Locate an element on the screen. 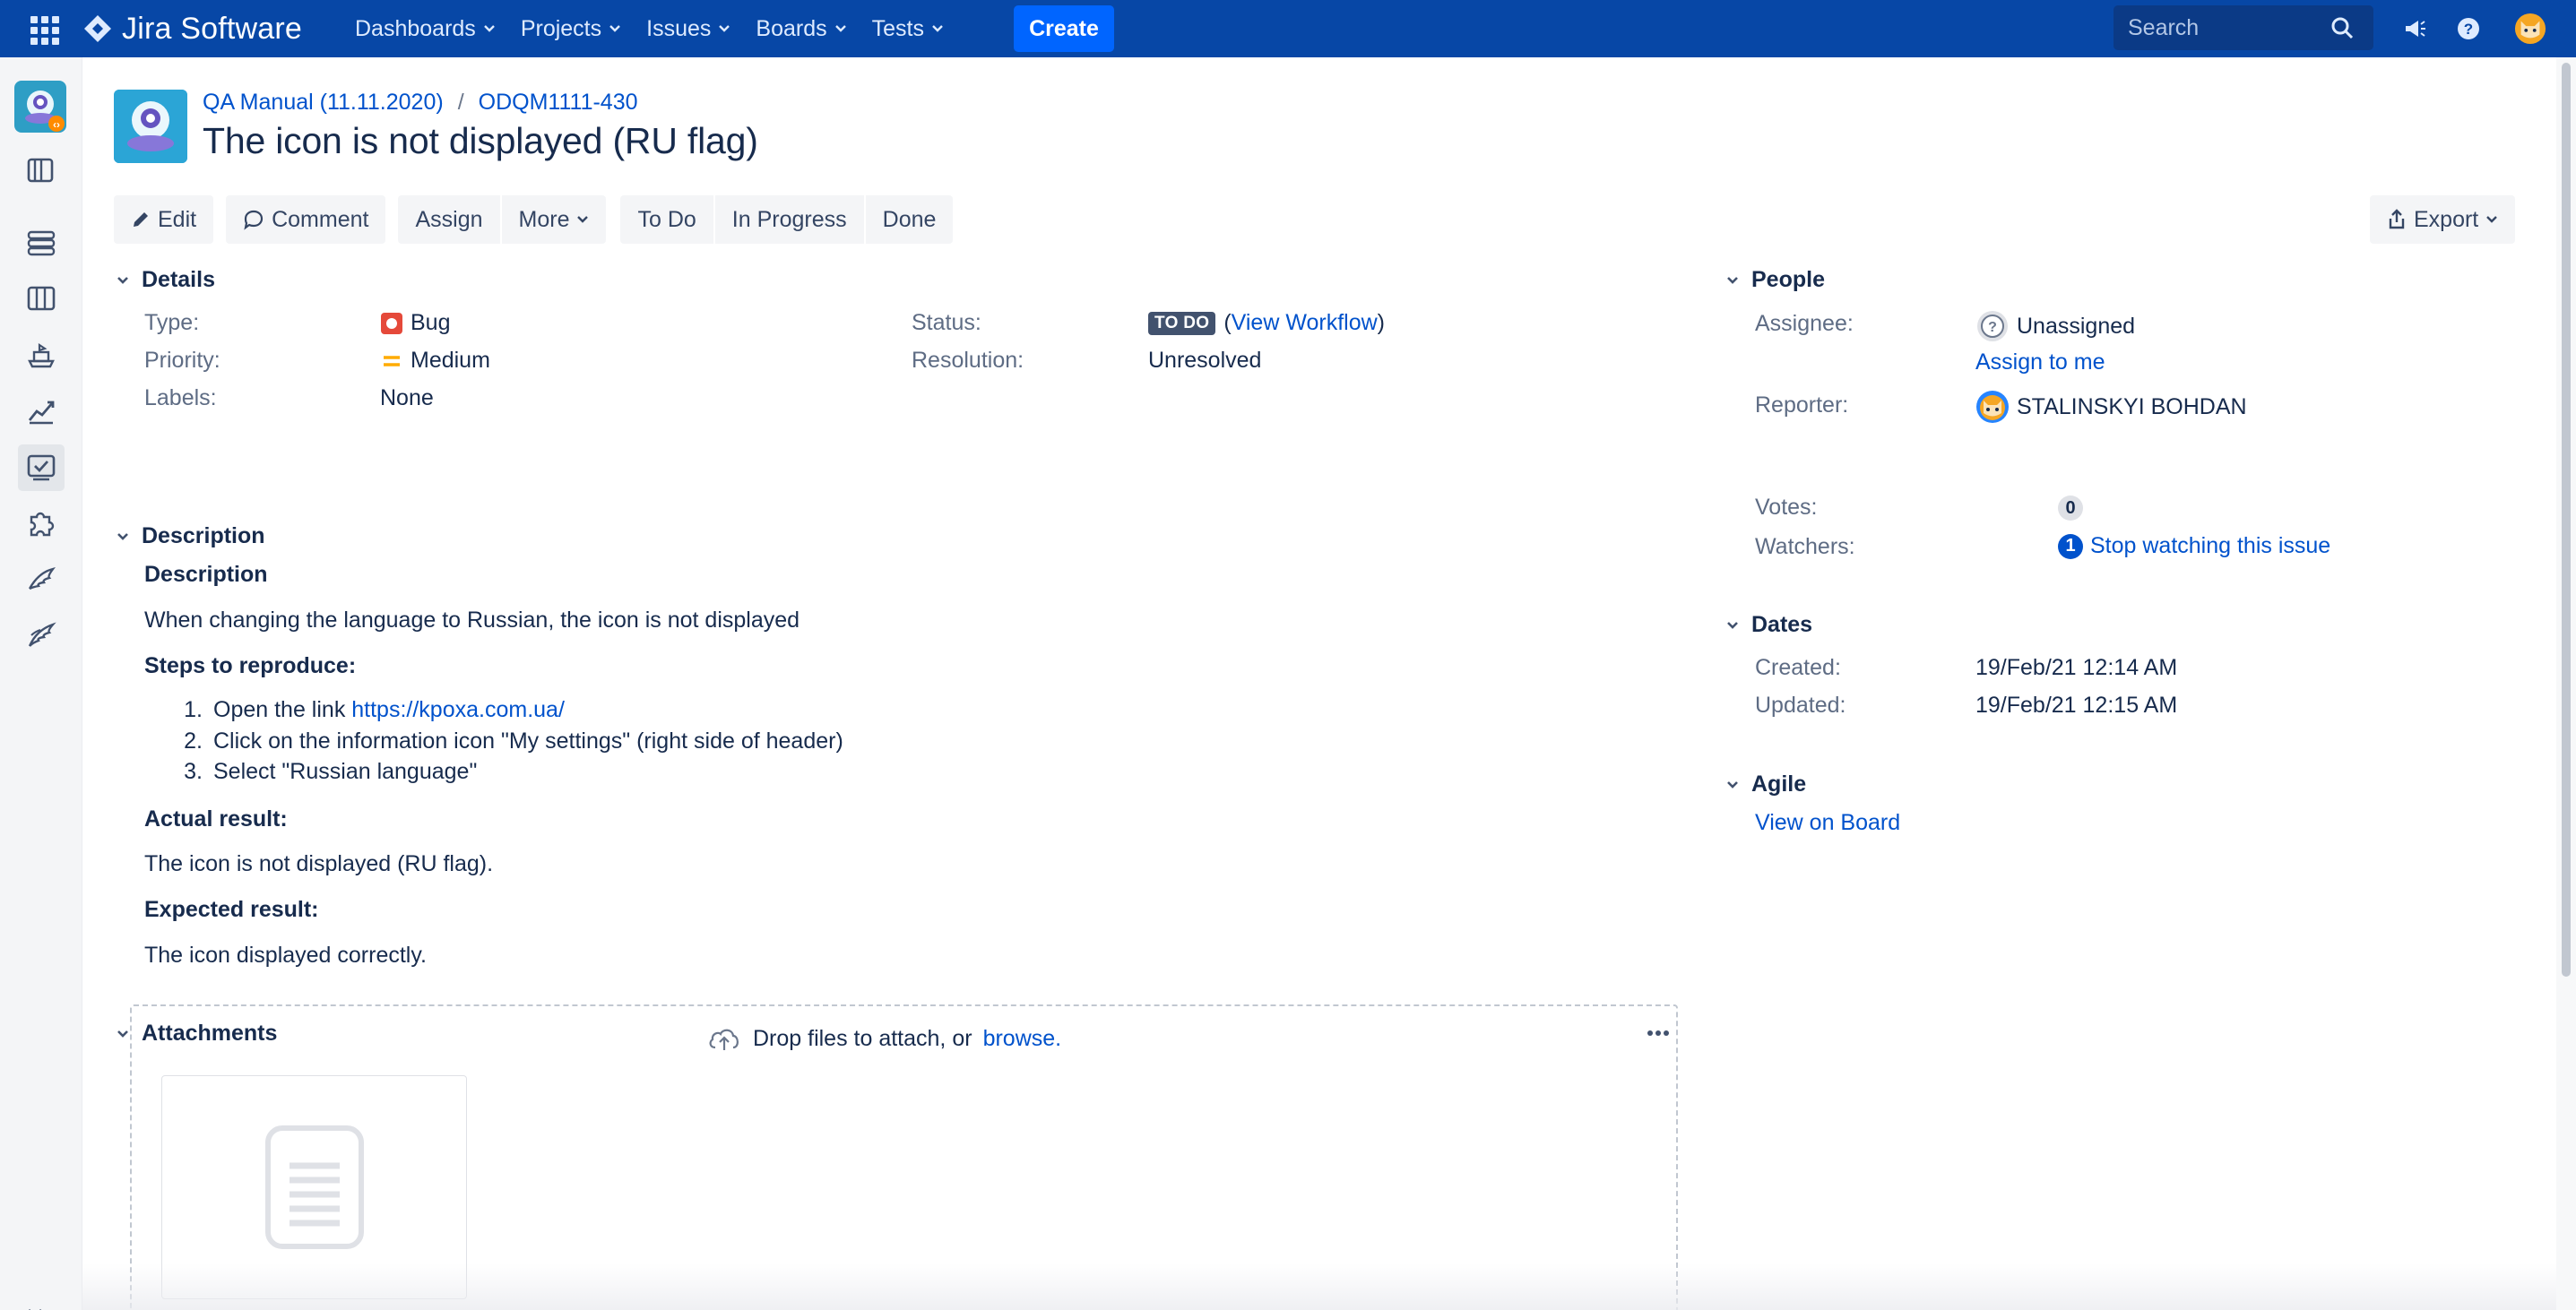  view-workflow-link: View Workflow is located at coordinates (1305, 323).